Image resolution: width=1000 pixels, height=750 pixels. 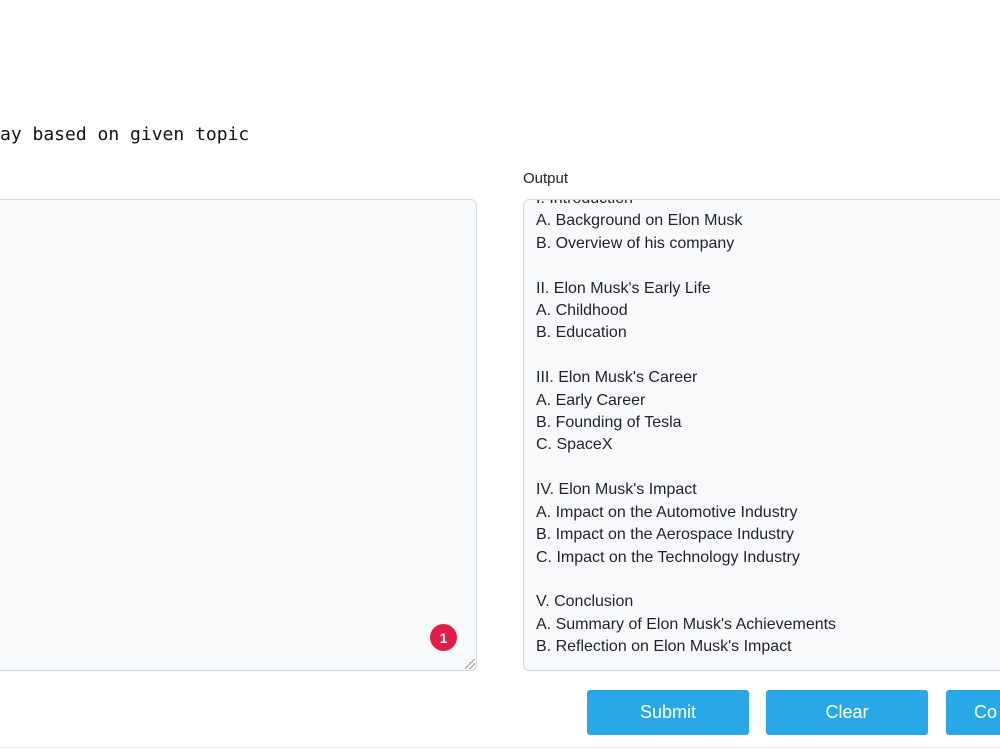 I want to click on resize-handle-icon, so click(x=470, y=664).